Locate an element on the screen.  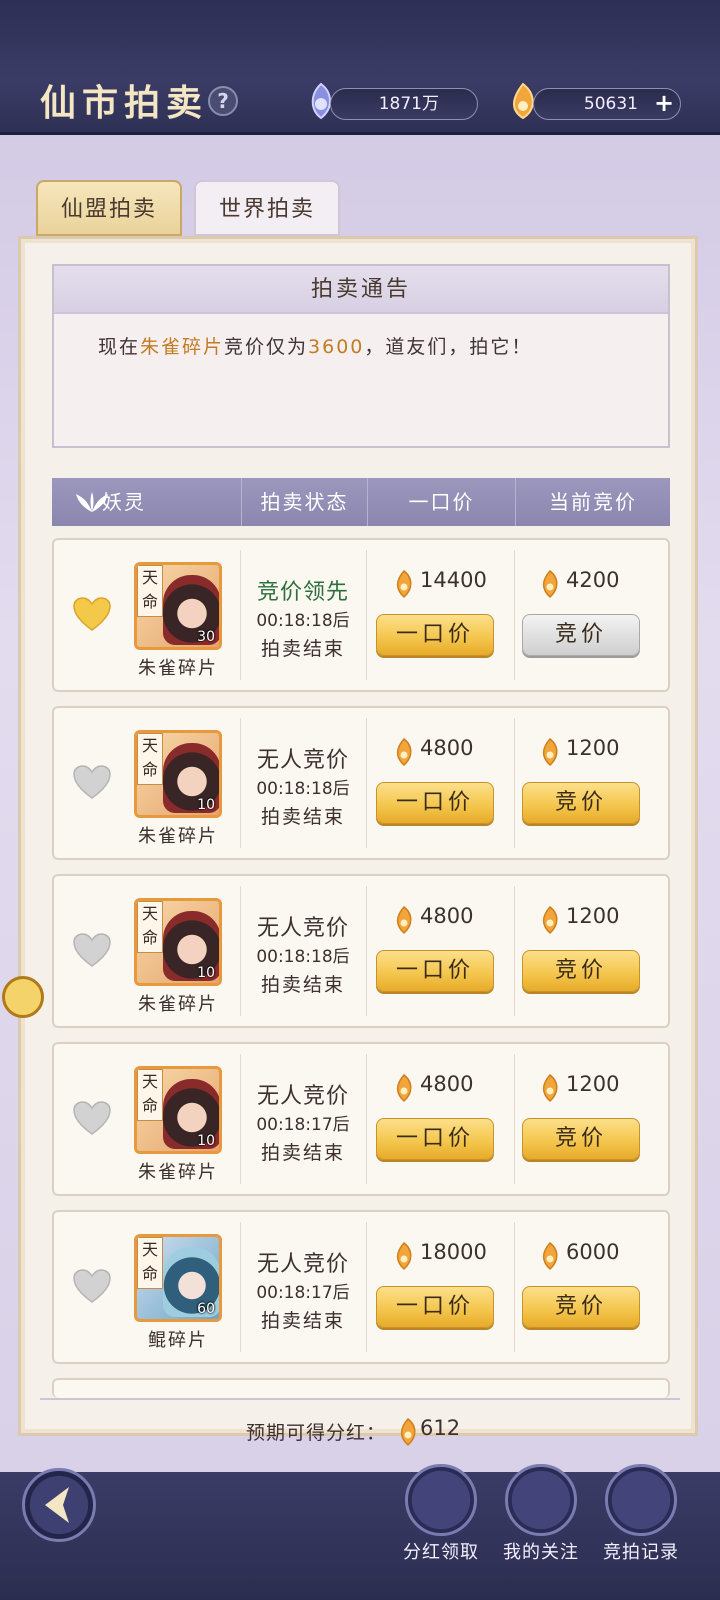
nav-dividend-claim: 分红领取 is located at coordinates (441, 1514).